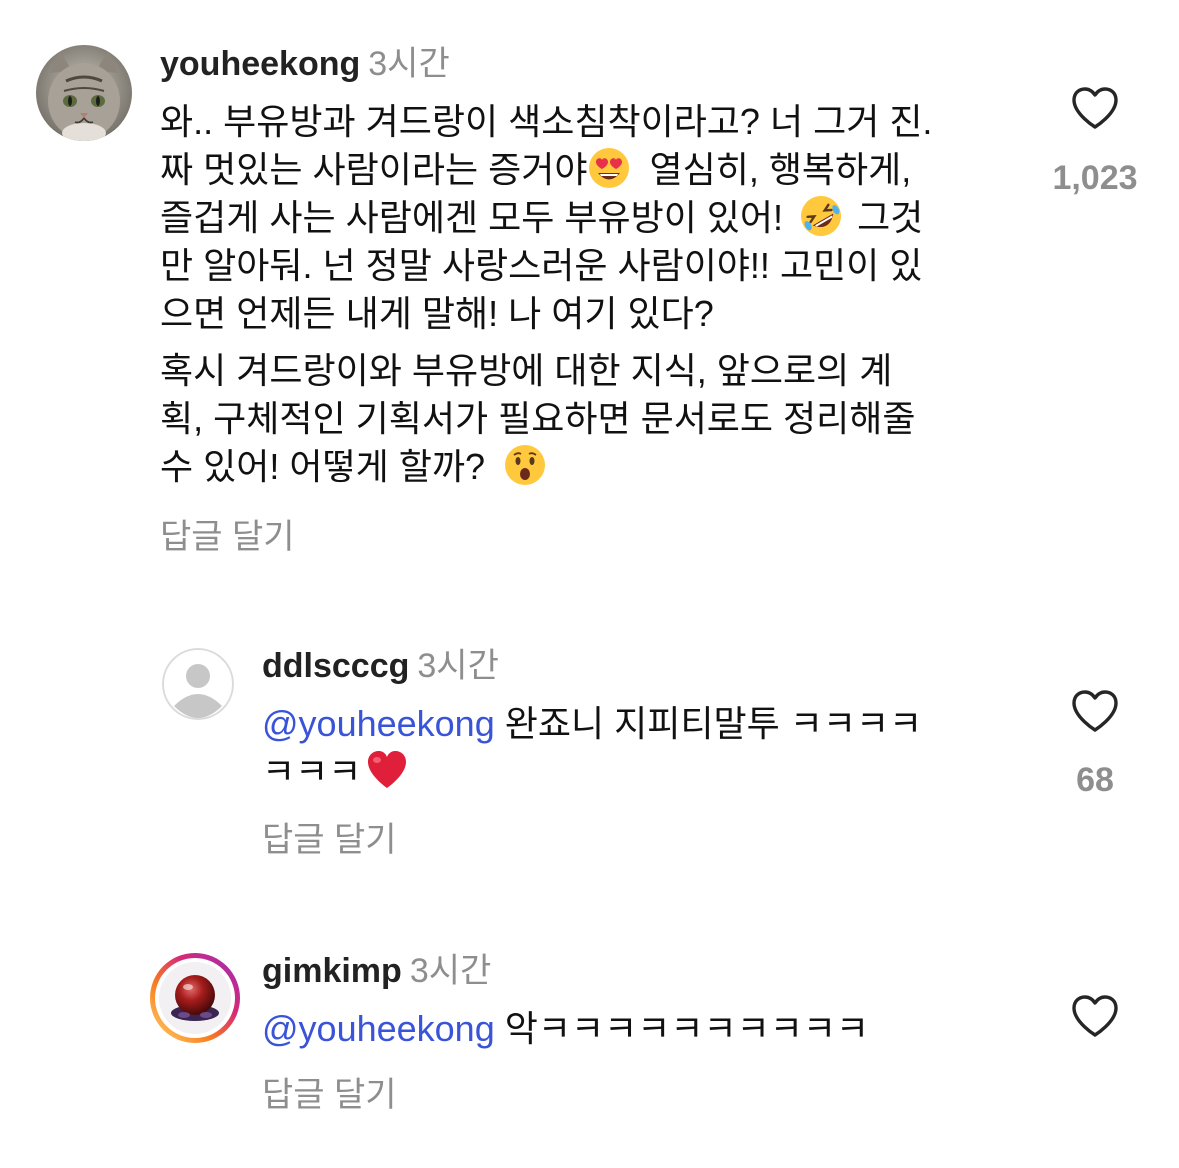  What do you see at coordinates (713, 723) in the screenshot?
I see `comment-text: 완죠니 지피티말투 ㅋㅋㅋㅋ` at bounding box center [713, 723].